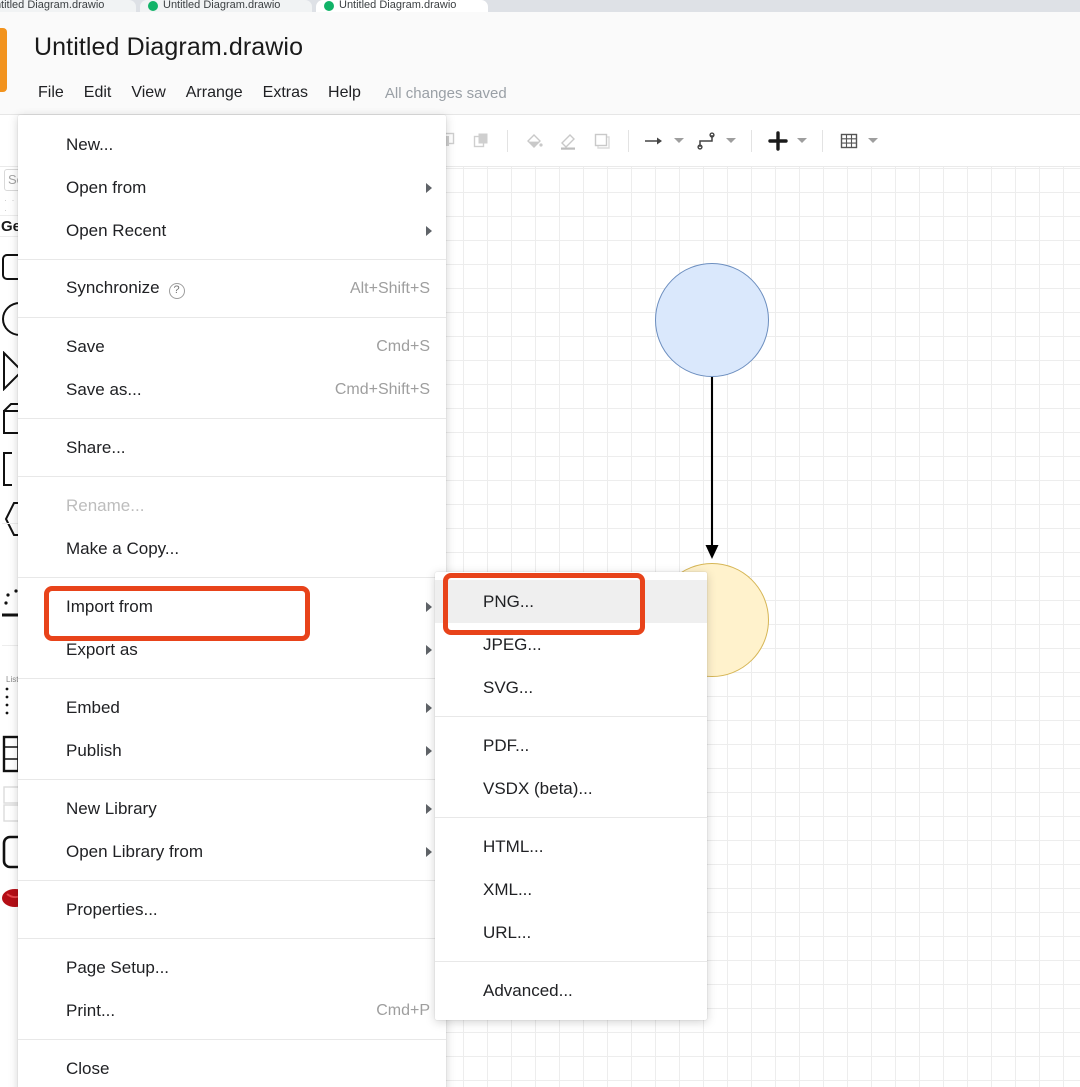 This screenshot has height=1087, width=1080. What do you see at coordinates (849, 141) in the screenshot?
I see `table-icon` at bounding box center [849, 141].